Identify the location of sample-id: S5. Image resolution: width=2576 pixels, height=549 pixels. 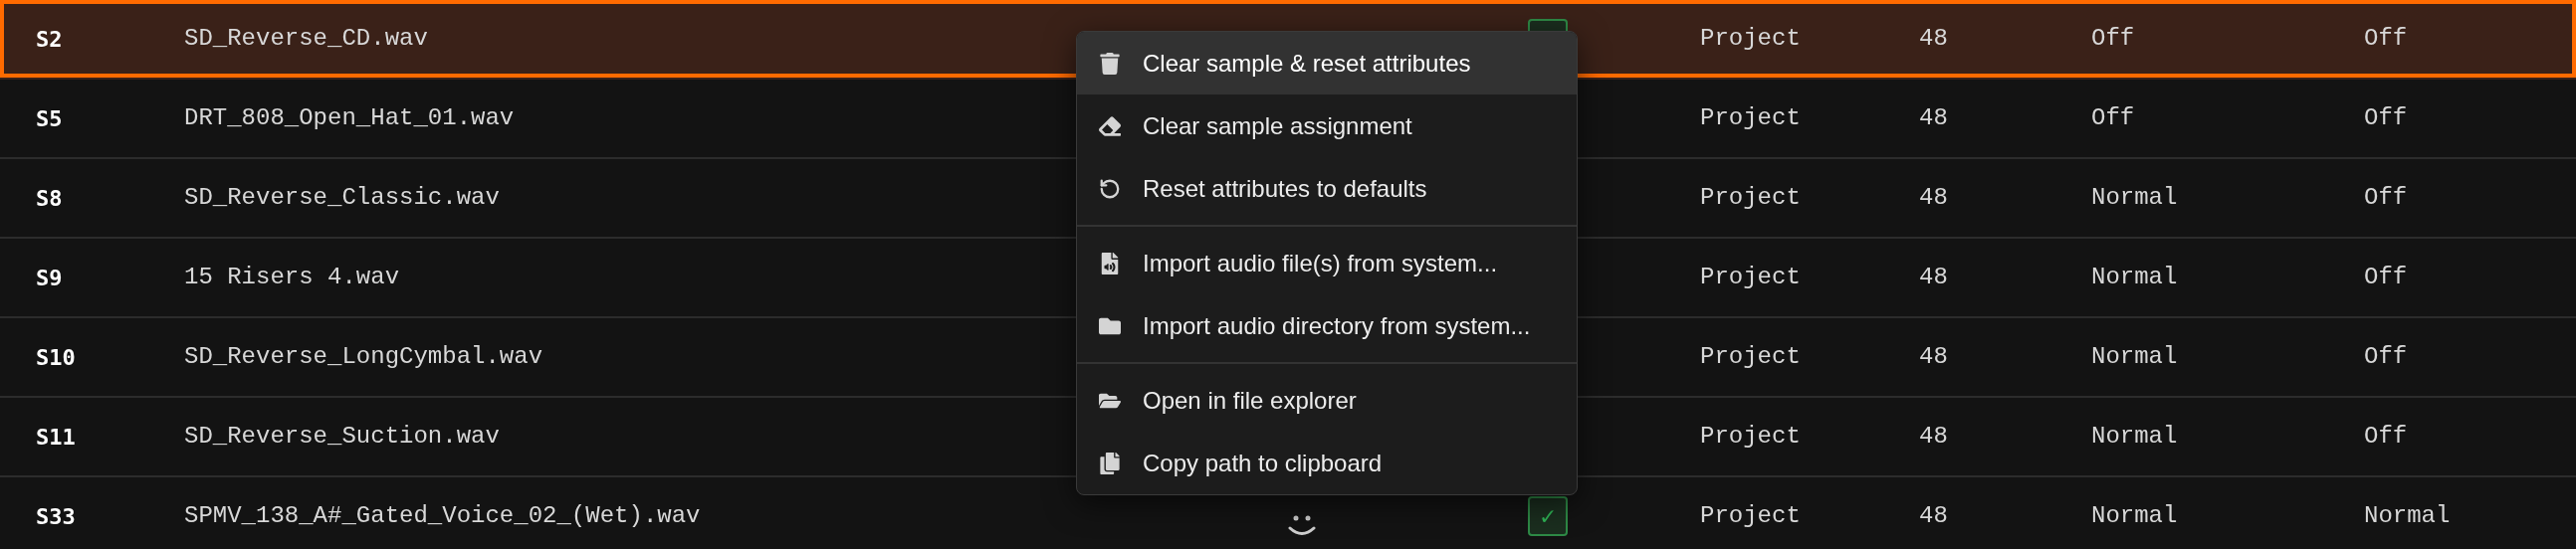
(49, 118).